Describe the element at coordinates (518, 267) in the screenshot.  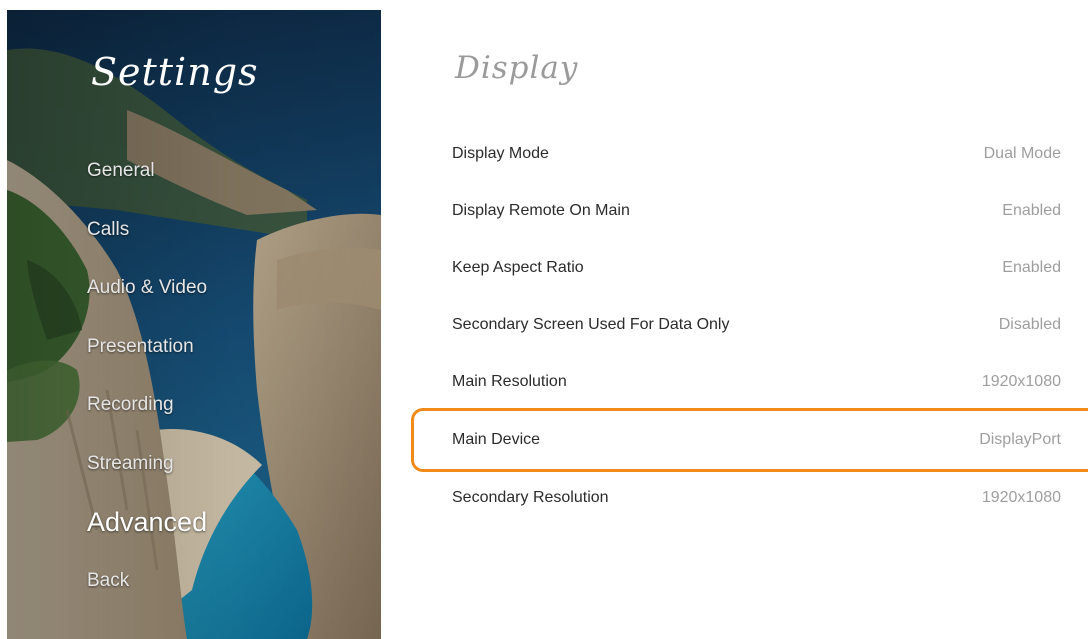
I see `setting-label: Keep Aspect Ratio` at that location.